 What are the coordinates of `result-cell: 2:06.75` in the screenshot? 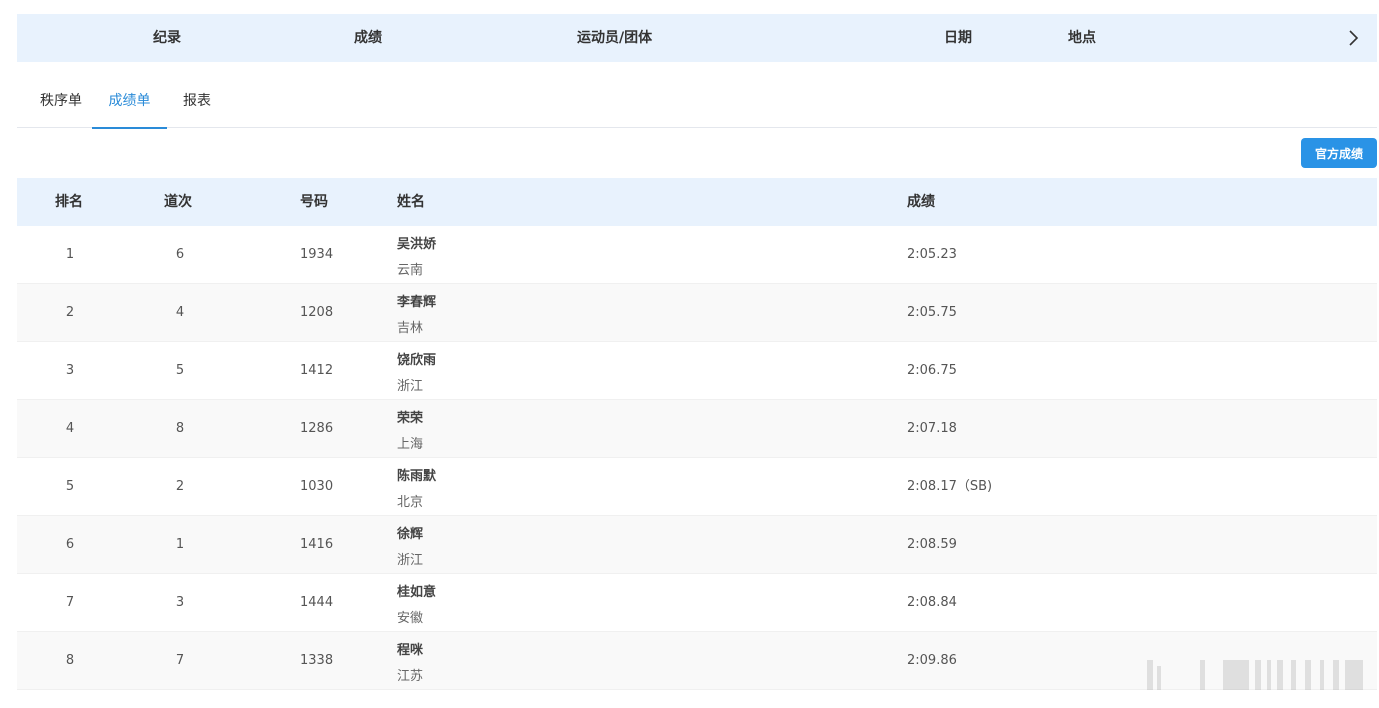 It's located at (932, 370).